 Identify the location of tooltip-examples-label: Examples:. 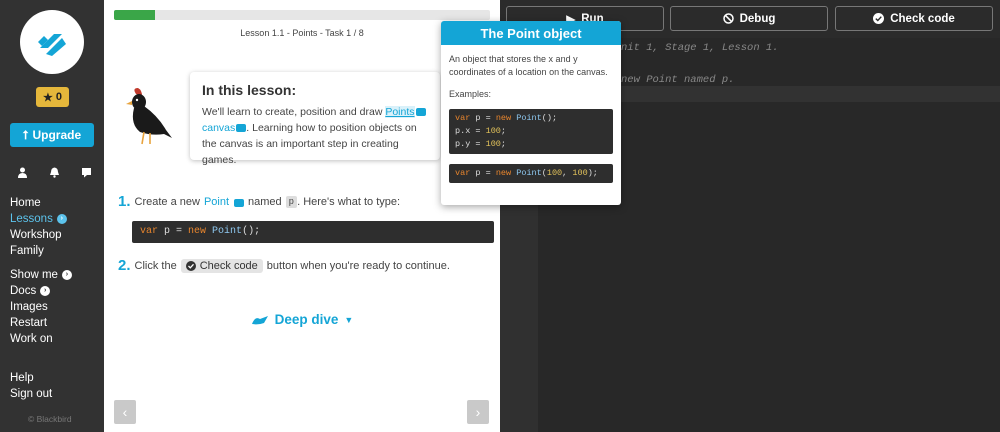
(470, 94).